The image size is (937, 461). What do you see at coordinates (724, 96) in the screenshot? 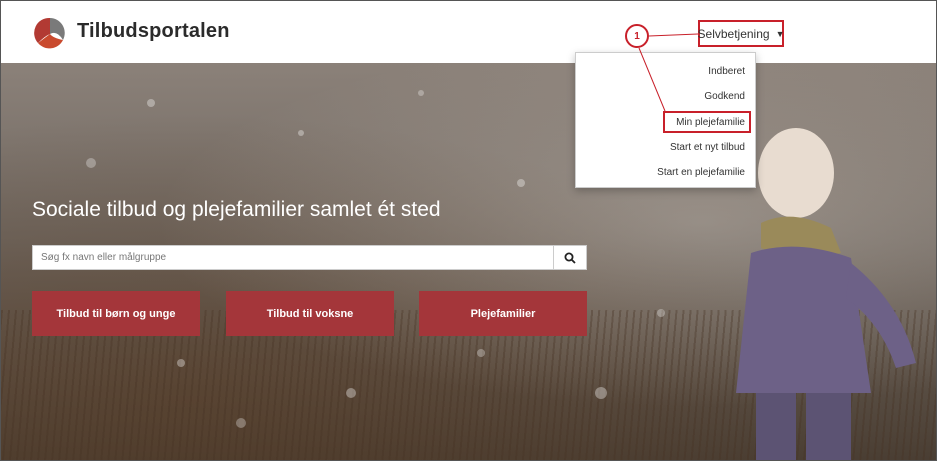
I see `menu-item-godkend: Godkend` at bounding box center [724, 96].